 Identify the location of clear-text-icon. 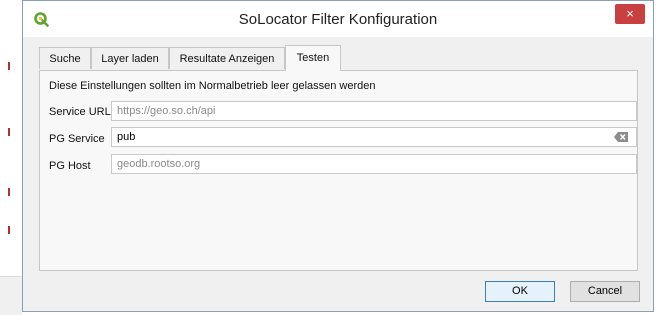
(621, 137).